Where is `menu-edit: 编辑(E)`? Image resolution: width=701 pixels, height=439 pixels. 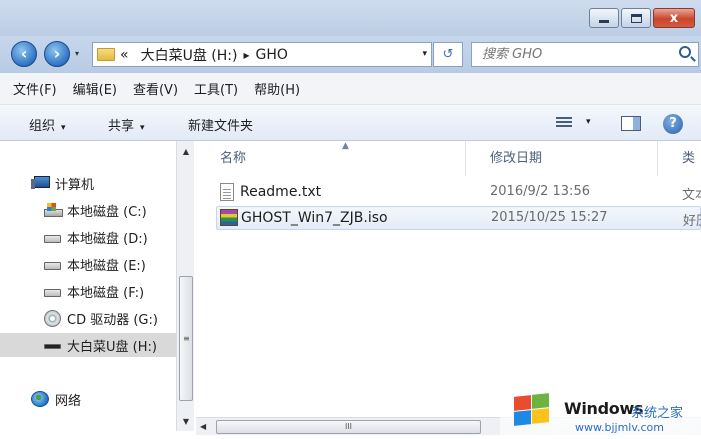
menu-edit: 编辑(E) is located at coordinates (95, 88).